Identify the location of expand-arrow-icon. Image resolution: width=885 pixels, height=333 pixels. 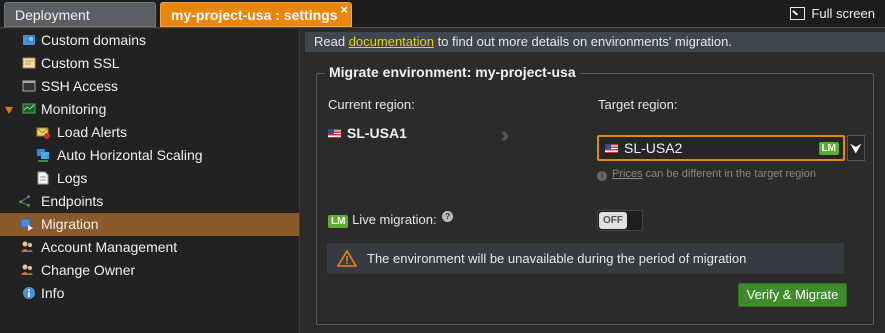
(9, 110).